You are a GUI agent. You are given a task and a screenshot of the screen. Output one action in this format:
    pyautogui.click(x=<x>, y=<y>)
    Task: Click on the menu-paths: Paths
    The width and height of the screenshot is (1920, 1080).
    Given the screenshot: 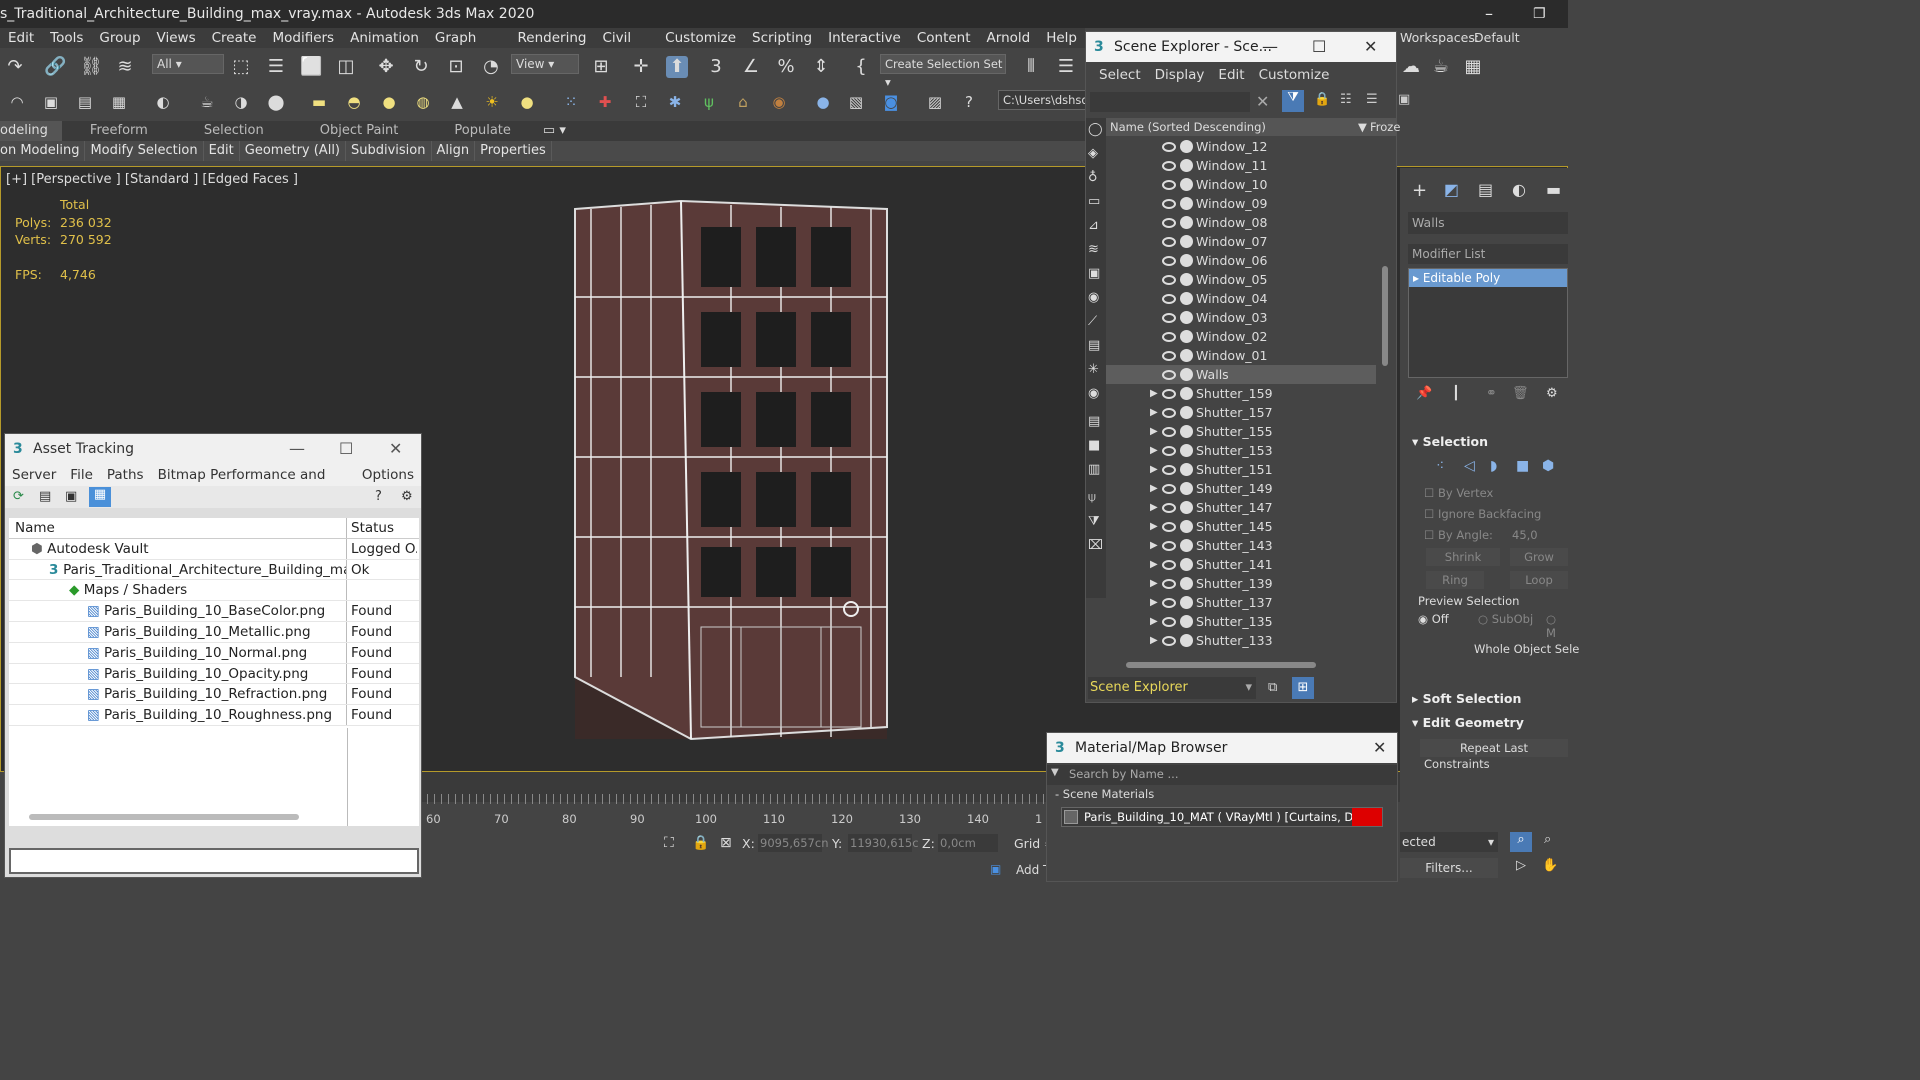 What is the action you would take?
    pyautogui.click(x=125, y=475)
    